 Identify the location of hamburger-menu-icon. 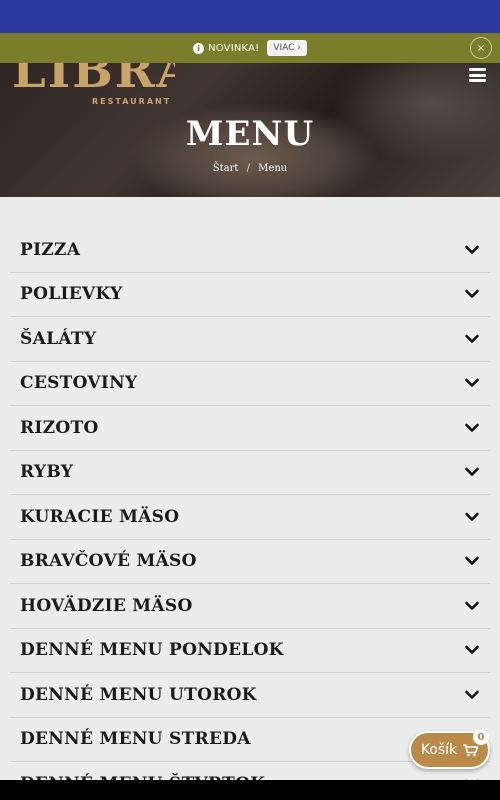
(477, 75).